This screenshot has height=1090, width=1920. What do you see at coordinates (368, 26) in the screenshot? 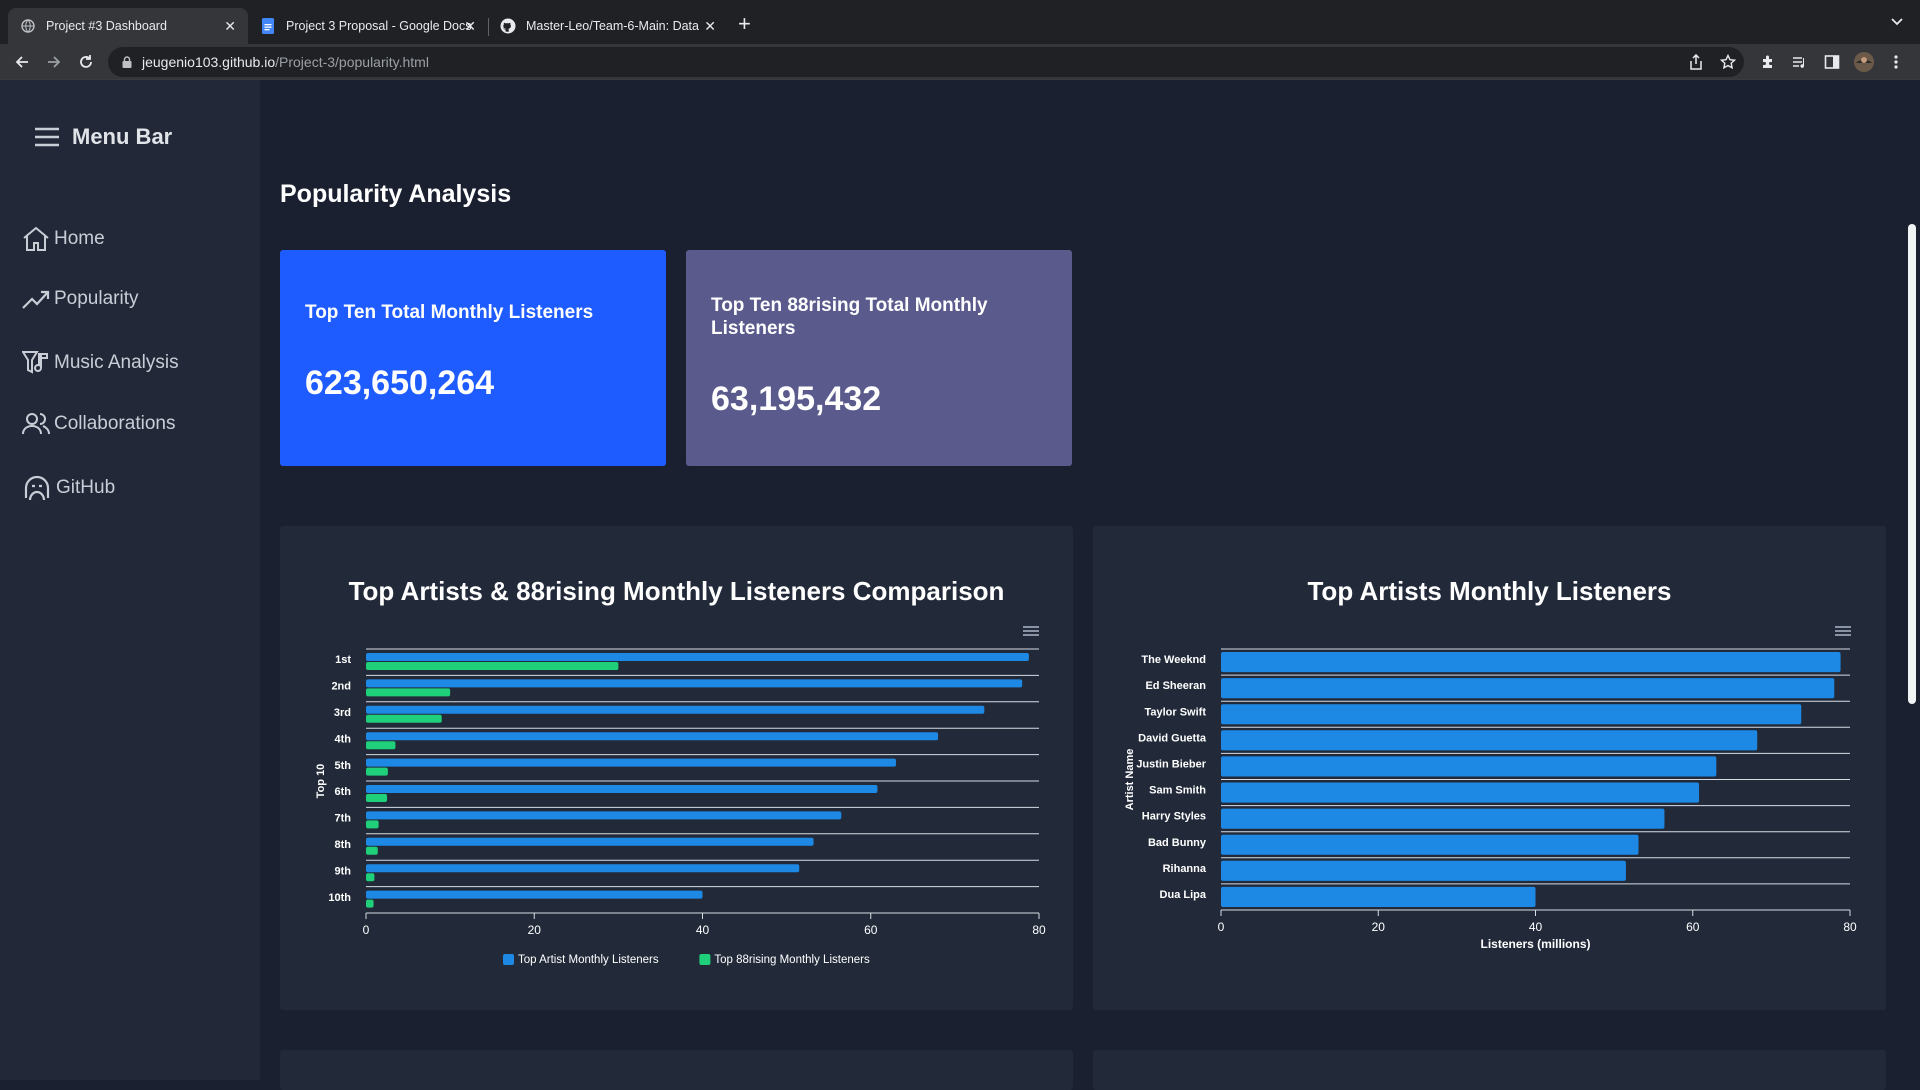
I see `tab-proposal: Project 3 Proposal - Google Docs ✕` at bounding box center [368, 26].